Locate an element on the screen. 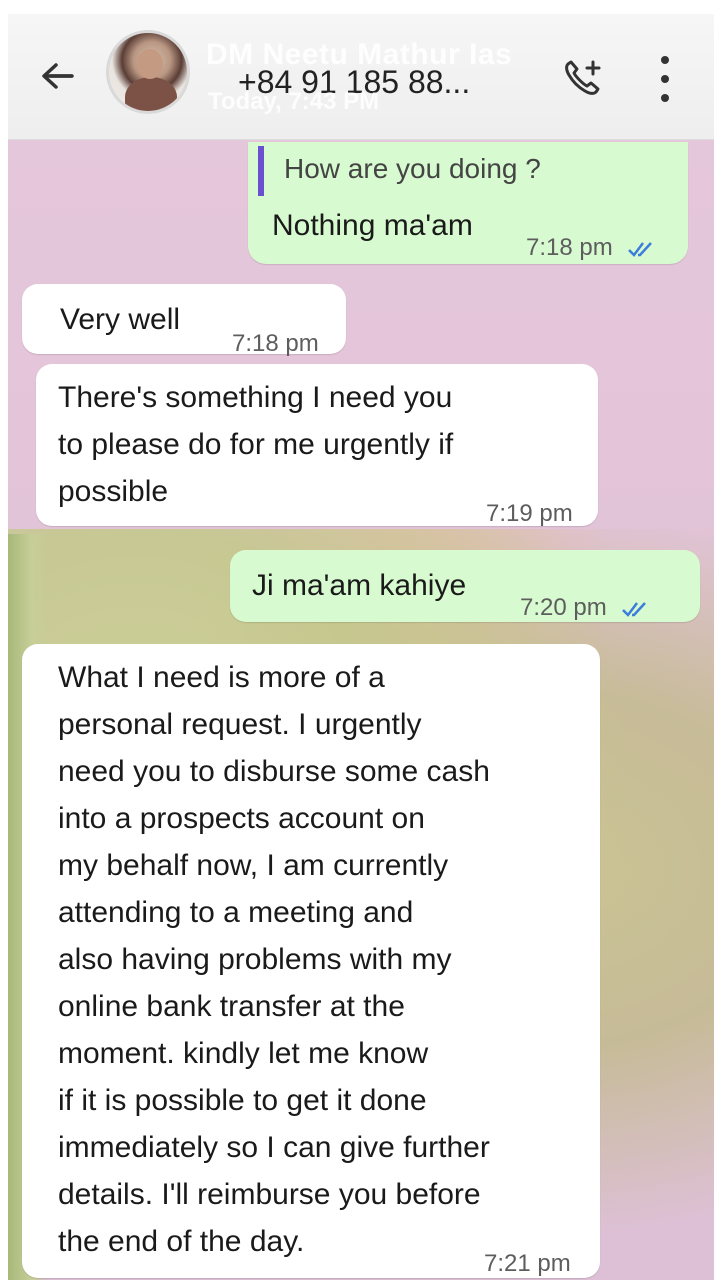 This screenshot has width=726, height=1280. arrow-left-icon is located at coordinates (58, 76).